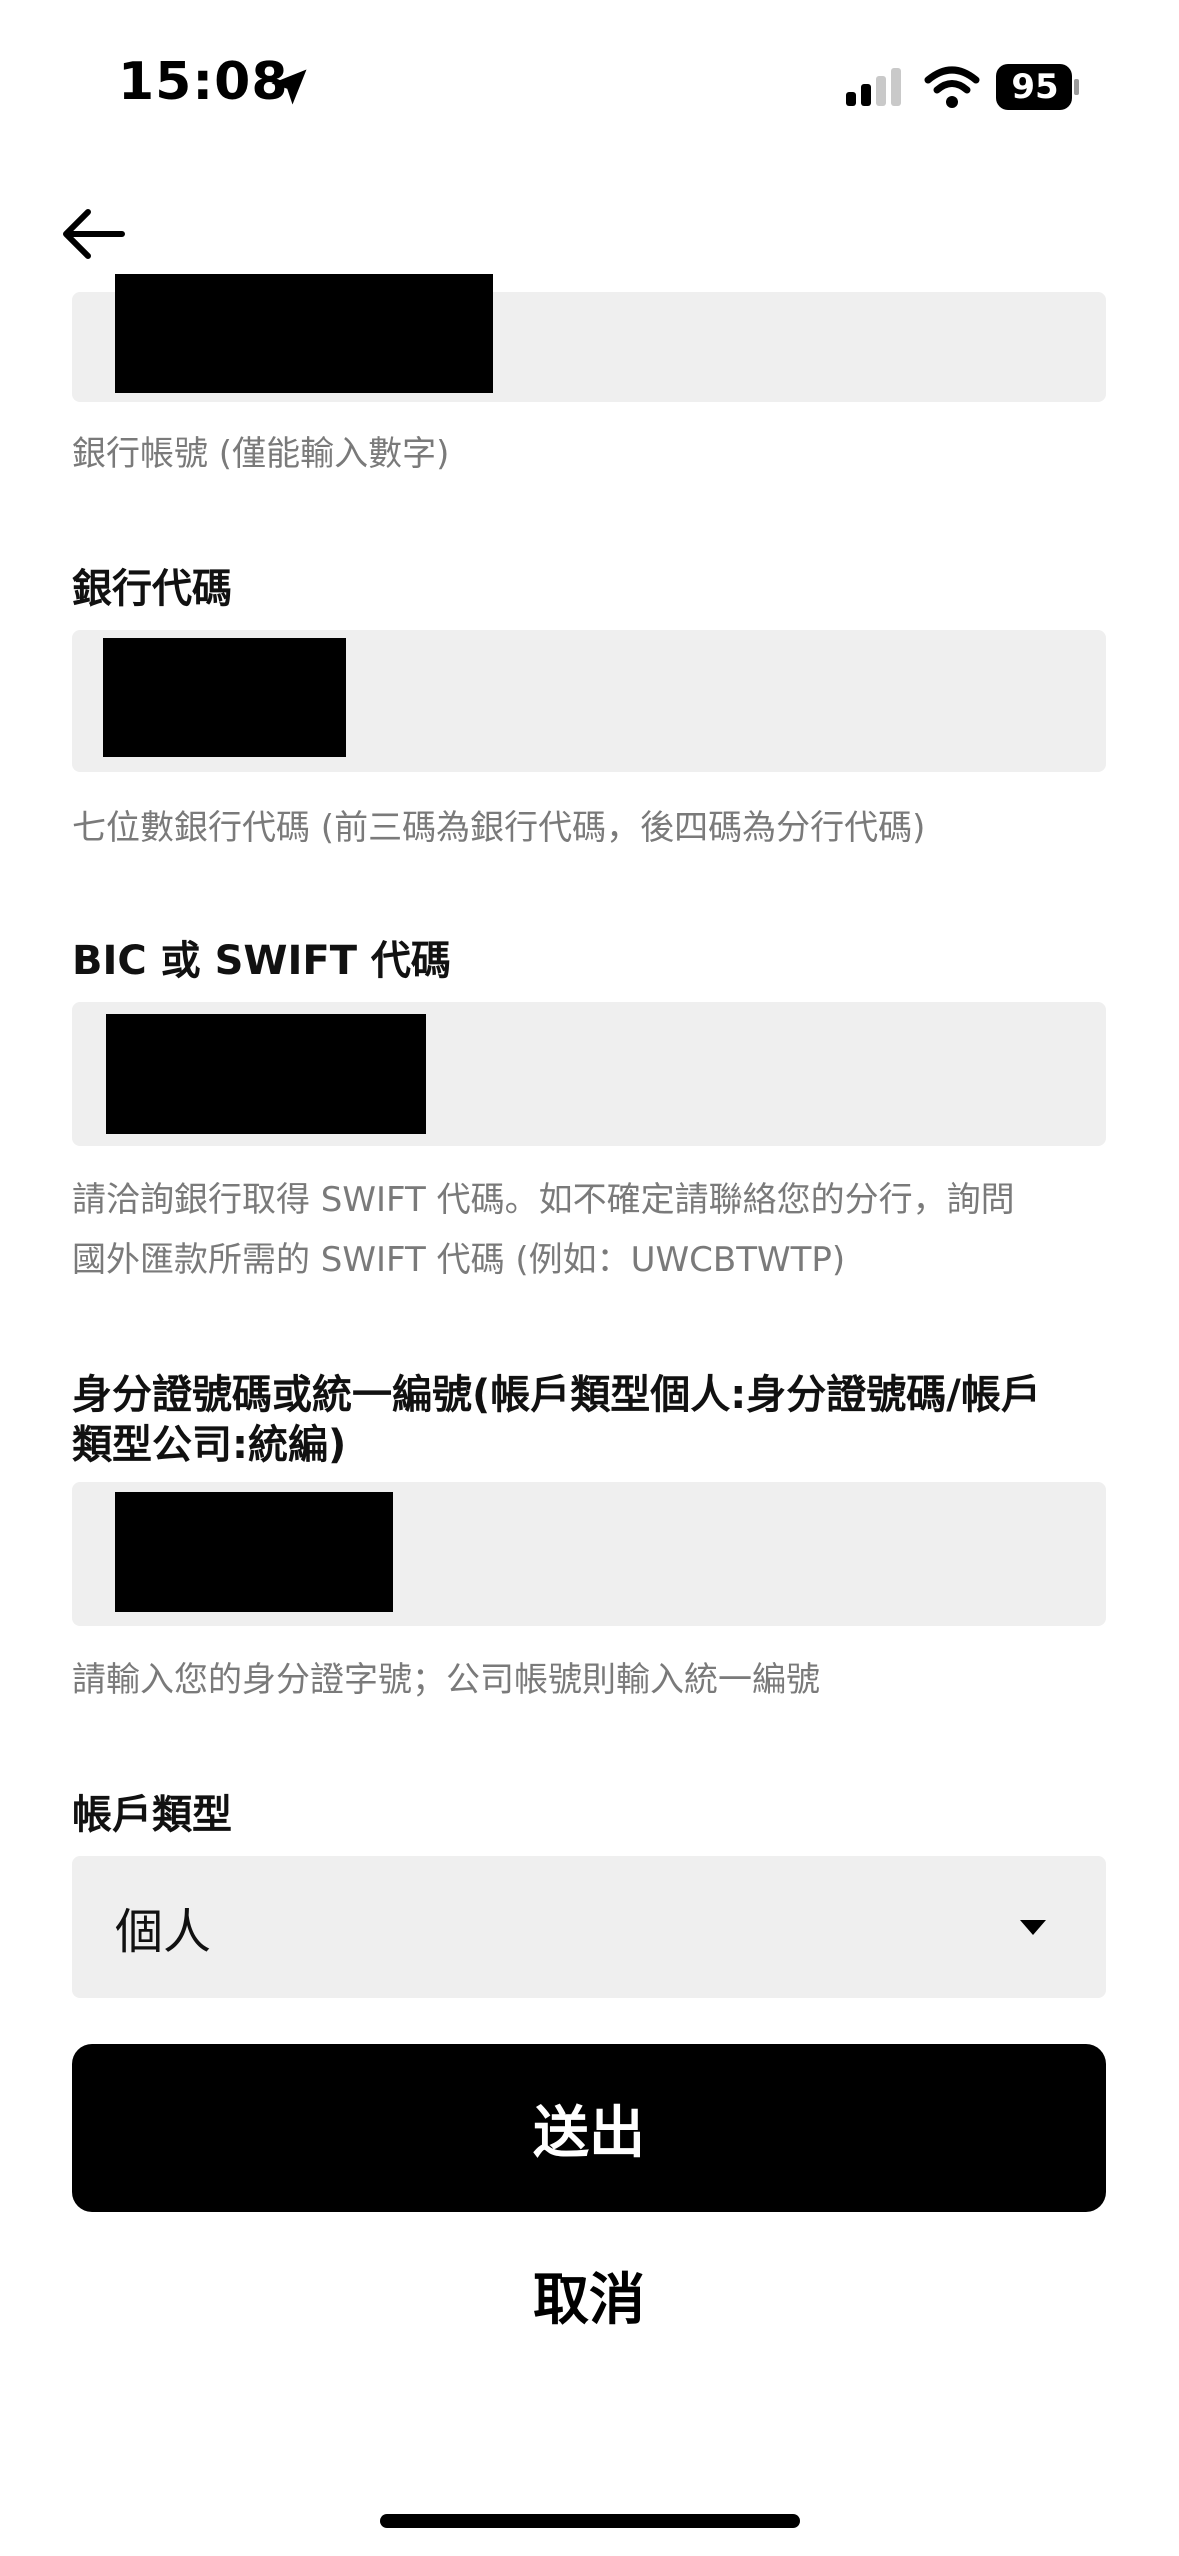 The width and height of the screenshot is (1179, 2556). Describe the element at coordinates (459, 1260) in the screenshot. I see `swift-helper-line2: 國外匯款所需的 SWIFT 代碼 (例如：UWCBTWTP)` at that location.